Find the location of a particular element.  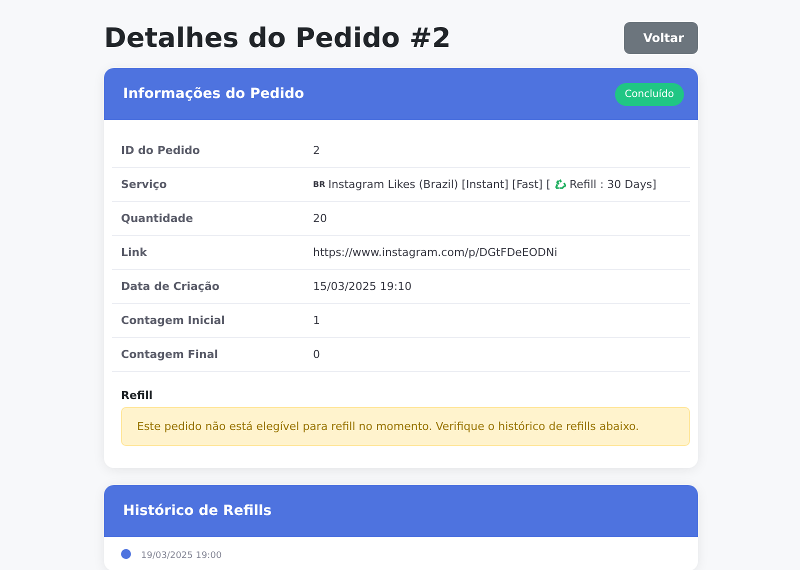

back-button: Voltar is located at coordinates (661, 38).